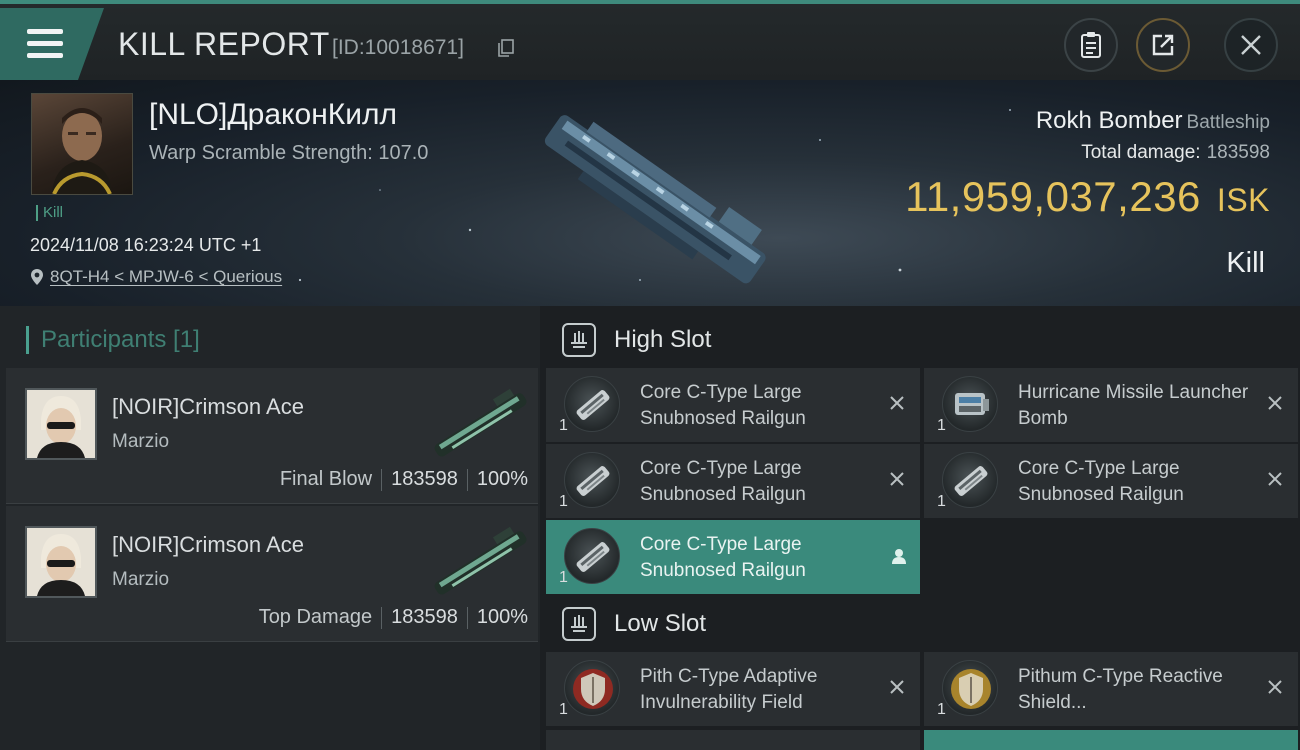 This screenshot has height=750, width=1300. I want to click on kill-datetime: 2024/11/08 16:23:24 UTC +1, so click(146, 245).